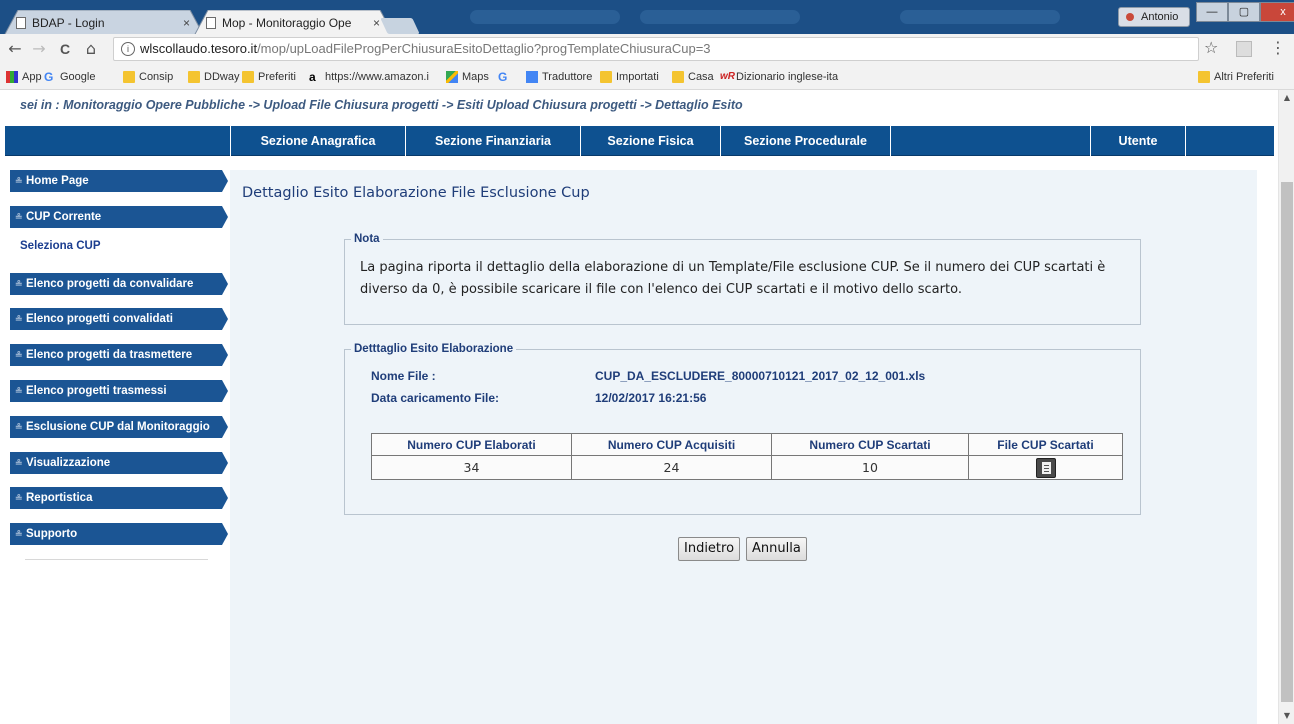 The height and width of the screenshot is (724, 1294). What do you see at coordinates (471, 444) in the screenshot?
I see `header-cup-elaborati: Numero CUP Elaborati` at bounding box center [471, 444].